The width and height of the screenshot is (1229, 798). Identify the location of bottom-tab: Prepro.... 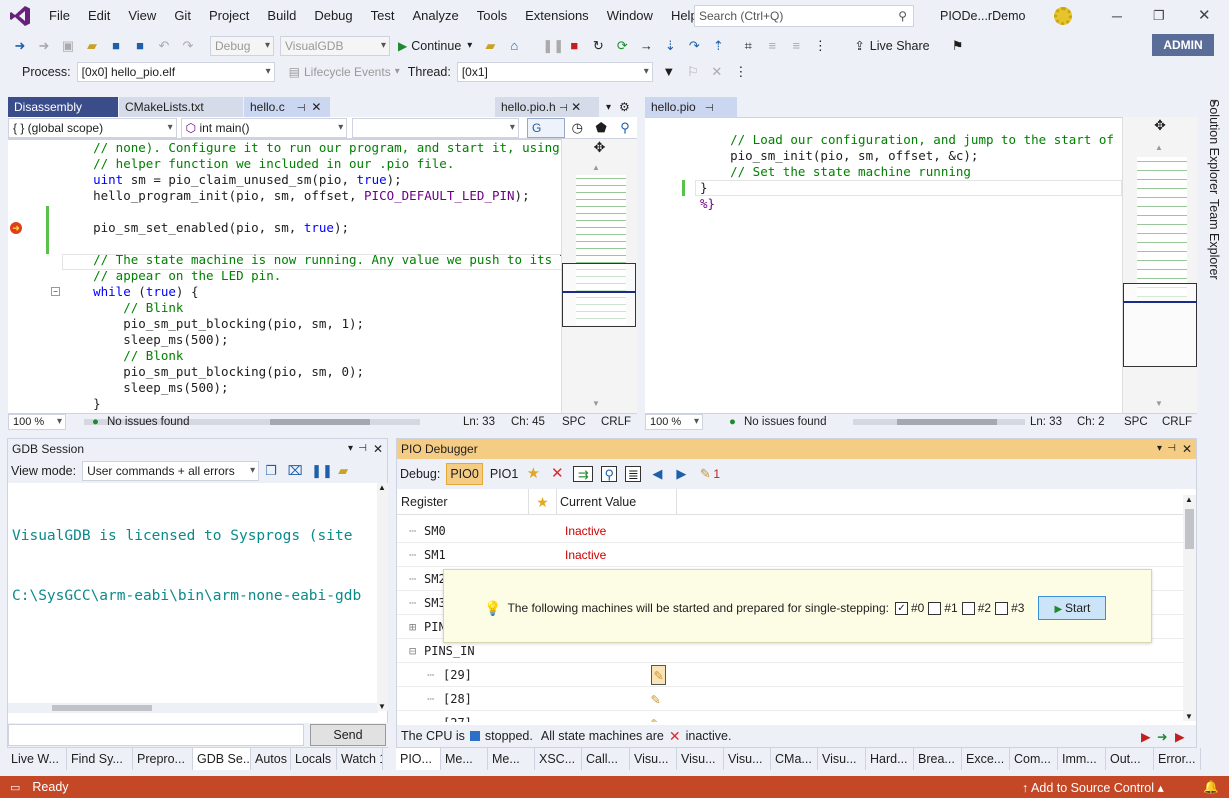
(163, 759).